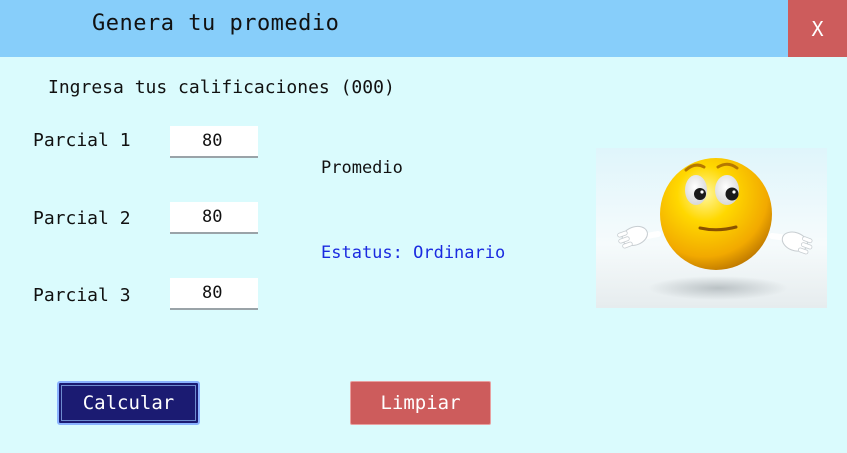 Image resolution: width=847 pixels, height=453 pixels. I want to click on emoji-shrug-icon, so click(715, 229).